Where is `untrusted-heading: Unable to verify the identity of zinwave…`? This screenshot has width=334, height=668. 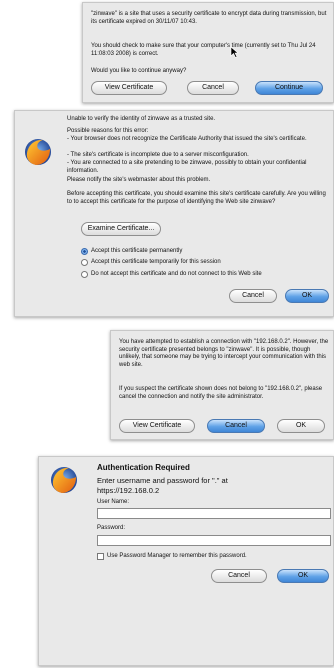
untrusted-heading: Unable to verify the identity of zinwave… is located at coordinates (141, 119).